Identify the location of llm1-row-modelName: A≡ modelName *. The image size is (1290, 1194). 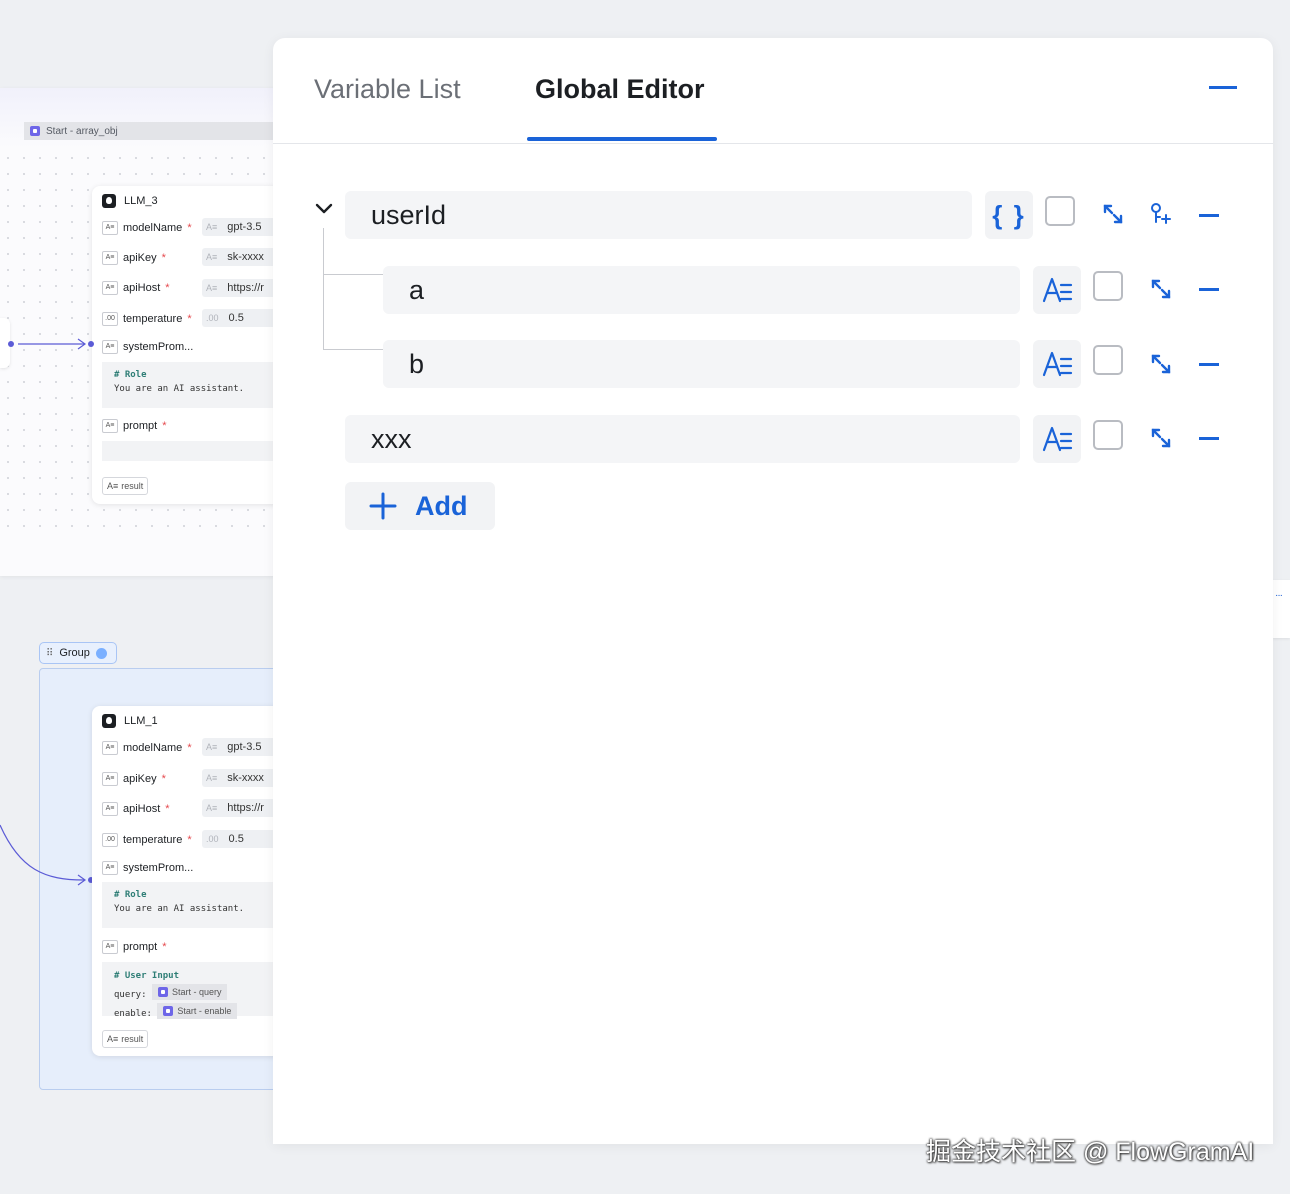
(147, 748).